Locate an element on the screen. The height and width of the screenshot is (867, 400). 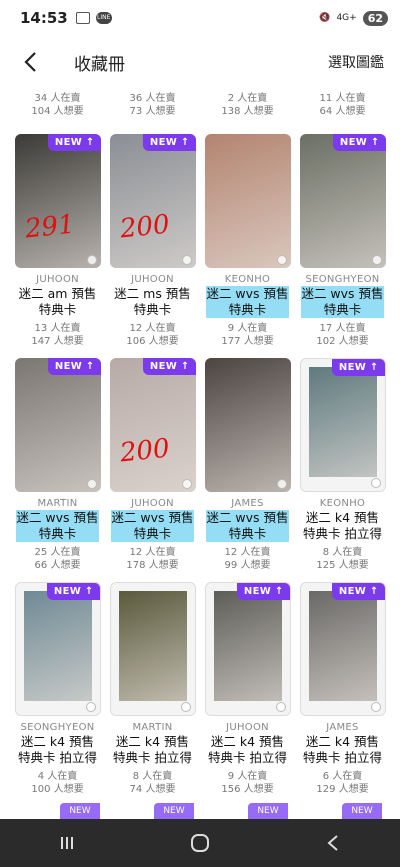
signal-icon: 4G+ is located at coordinates (346, 18).